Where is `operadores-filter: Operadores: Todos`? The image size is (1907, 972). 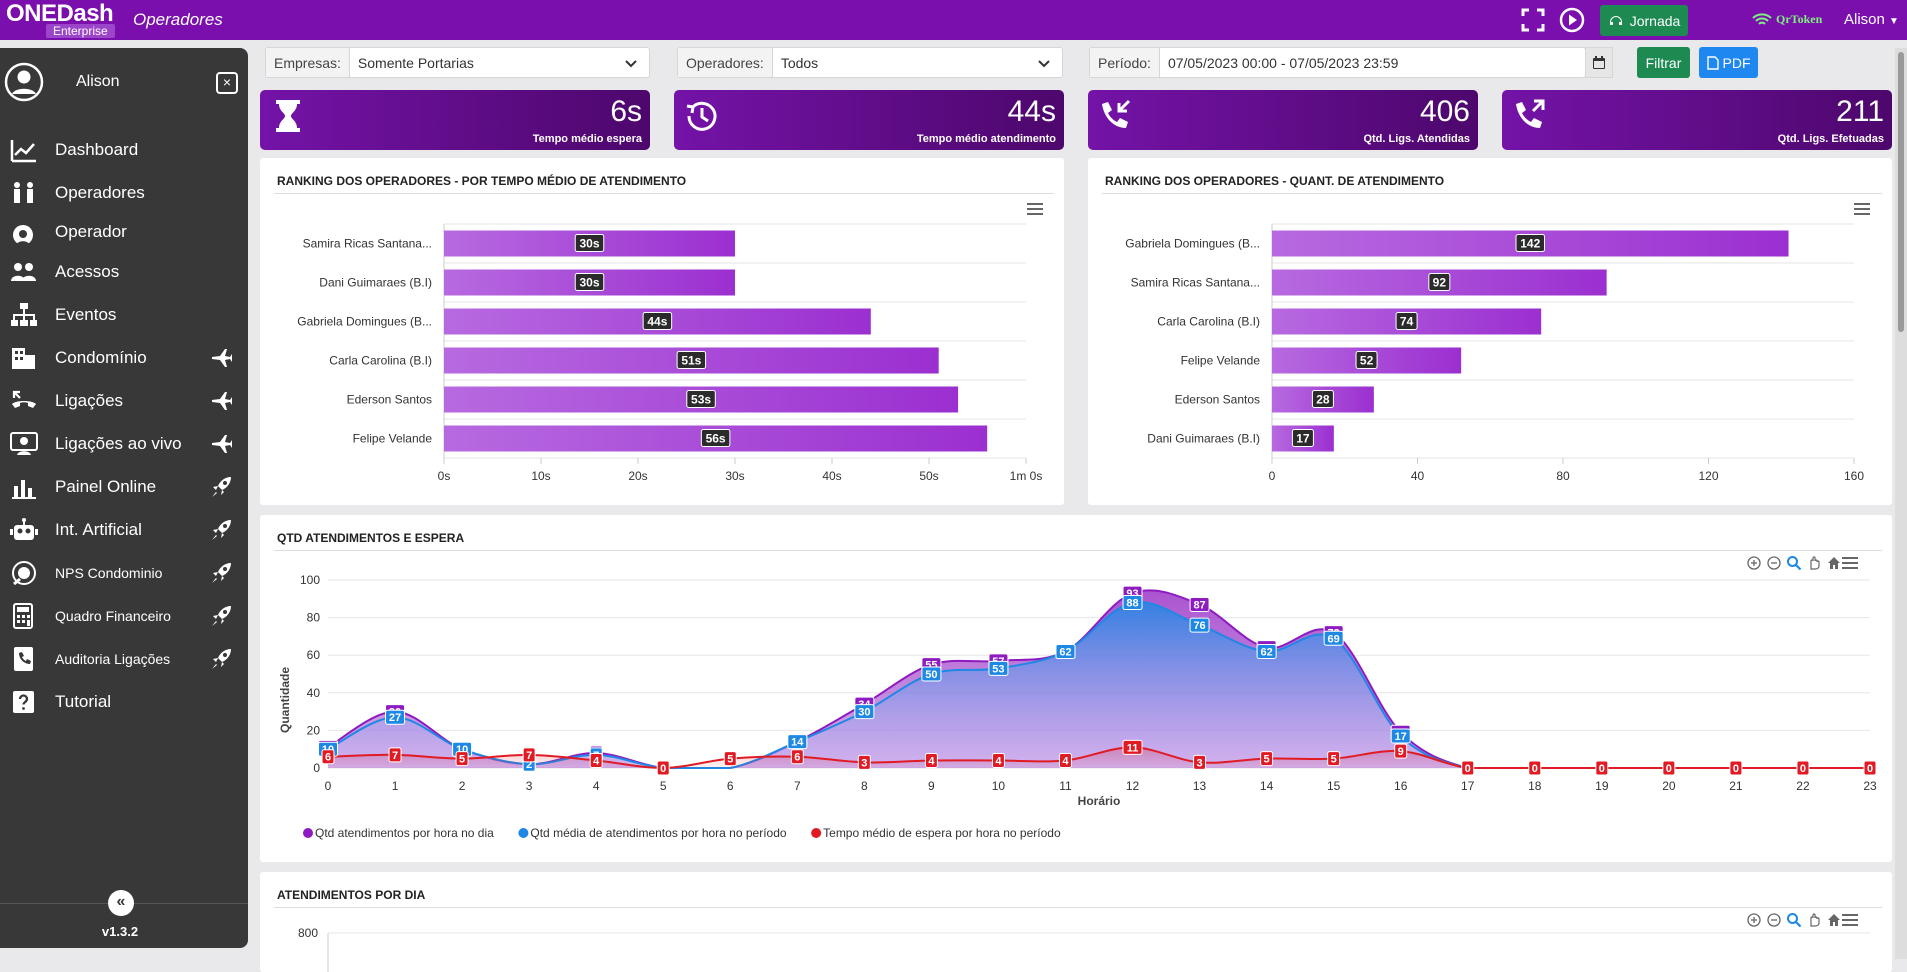 operadores-filter: Operadores: Todos is located at coordinates (870, 62).